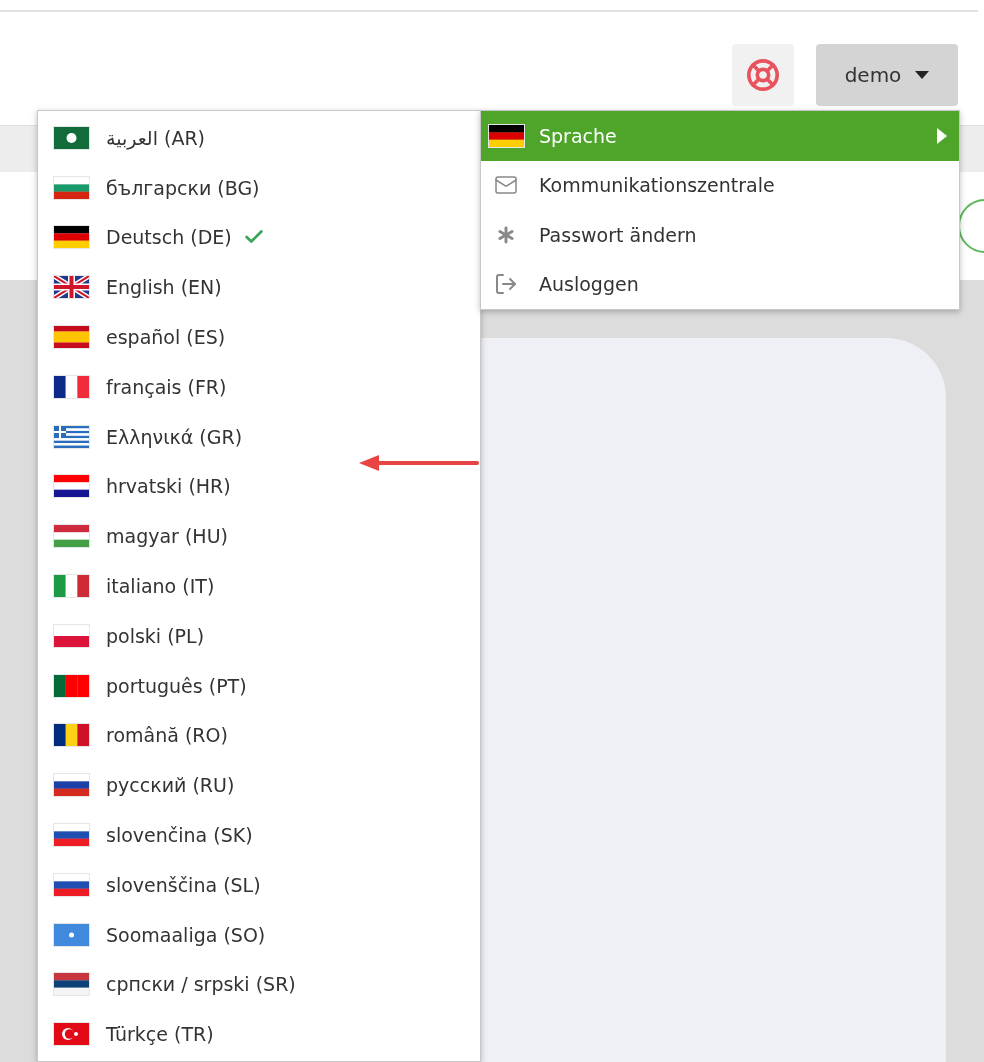 This screenshot has height=1062, width=984. What do you see at coordinates (166, 337) in the screenshot?
I see `language-label: español (ES)` at bounding box center [166, 337].